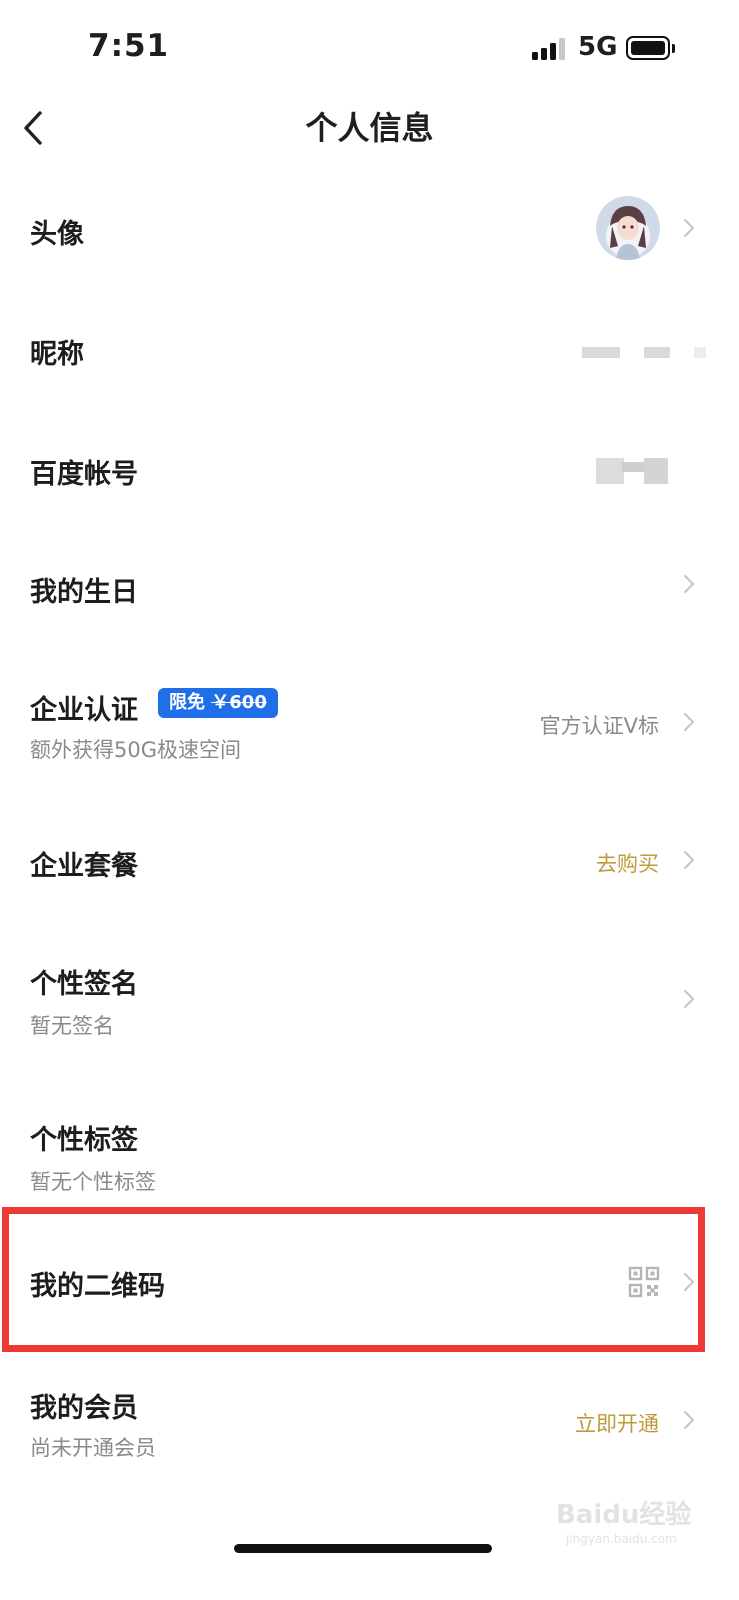 Image resolution: width=739 pixels, height=1600 pixels. What do you see at coordinates (93, 1448) in the screenshot?
I see `row-subtitle: 尚未开通会员` at bounding box center [93, 1448].